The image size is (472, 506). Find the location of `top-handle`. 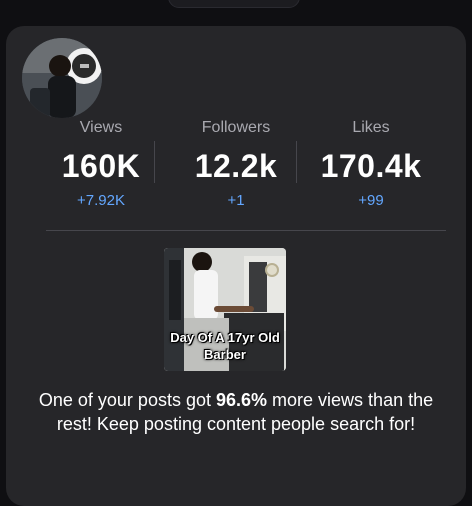

top-handle is located at coordinates (234, 4).